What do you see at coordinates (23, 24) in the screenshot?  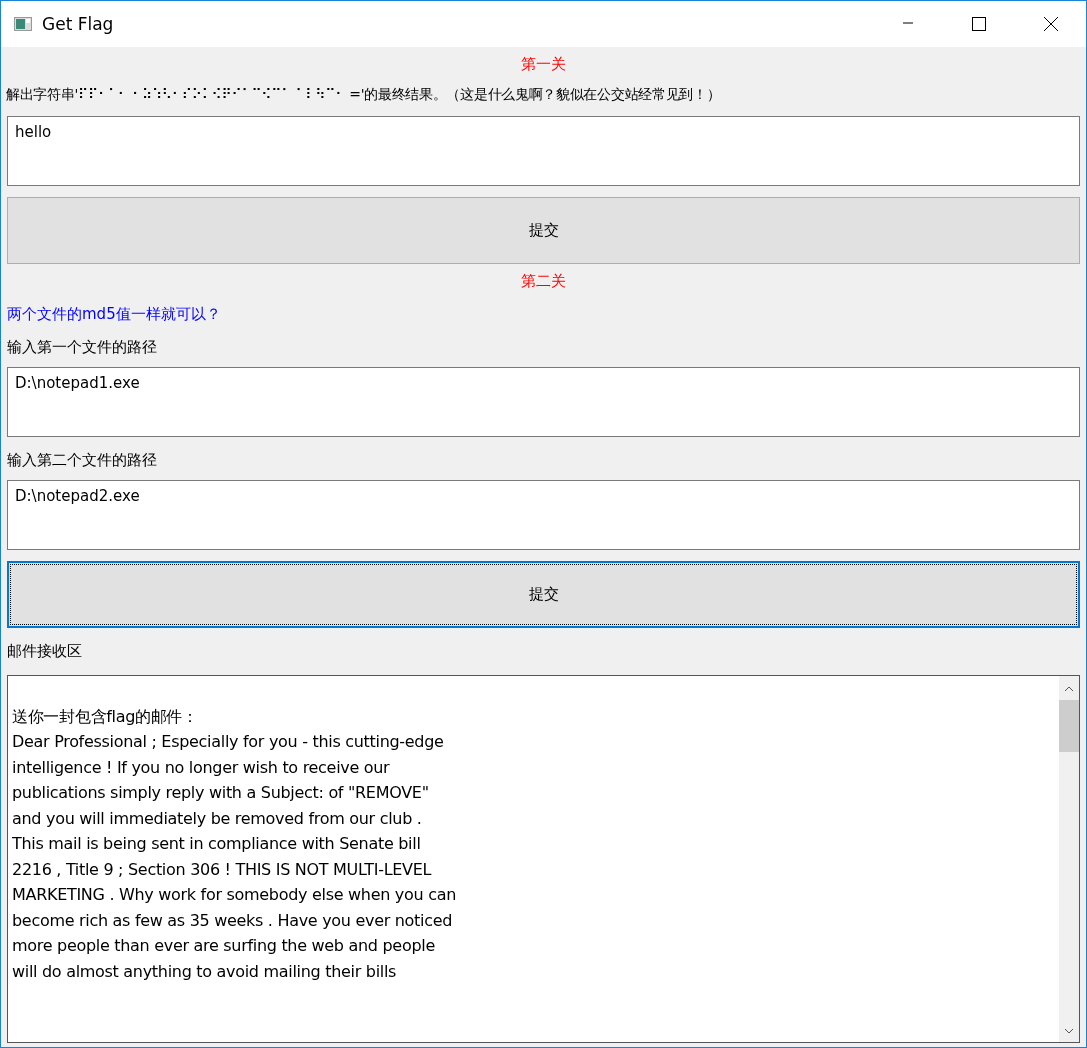 I see `app-icon` at bounding box center [23, 24].